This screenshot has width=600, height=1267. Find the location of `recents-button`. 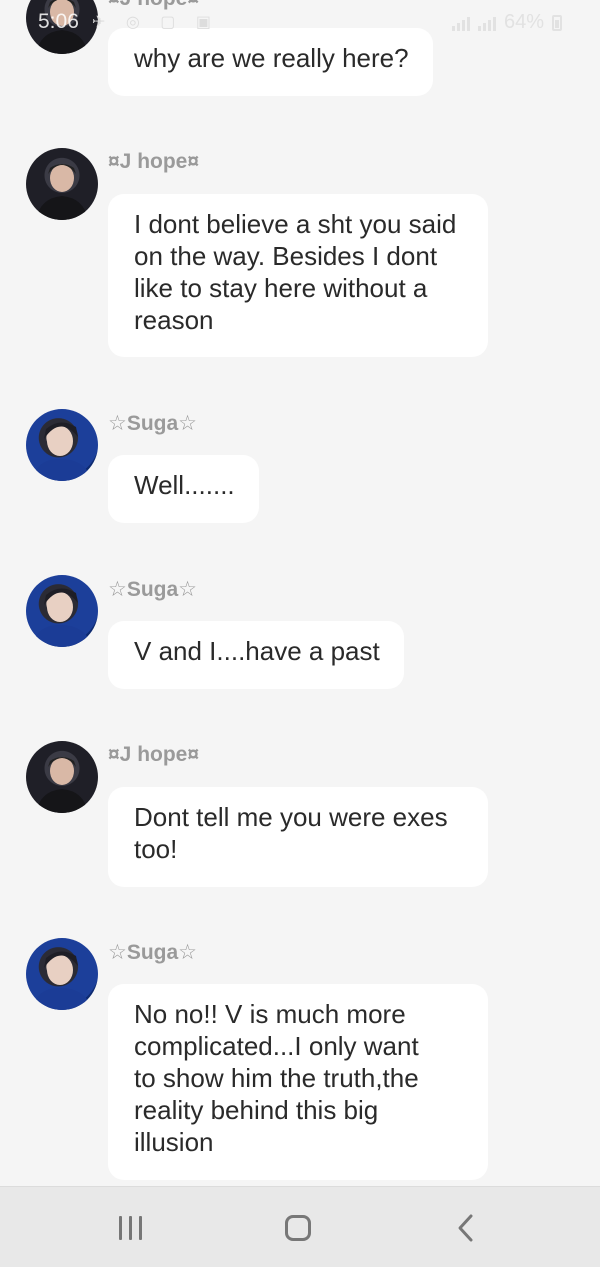

recents-button is located at coordinates (130, 1227).